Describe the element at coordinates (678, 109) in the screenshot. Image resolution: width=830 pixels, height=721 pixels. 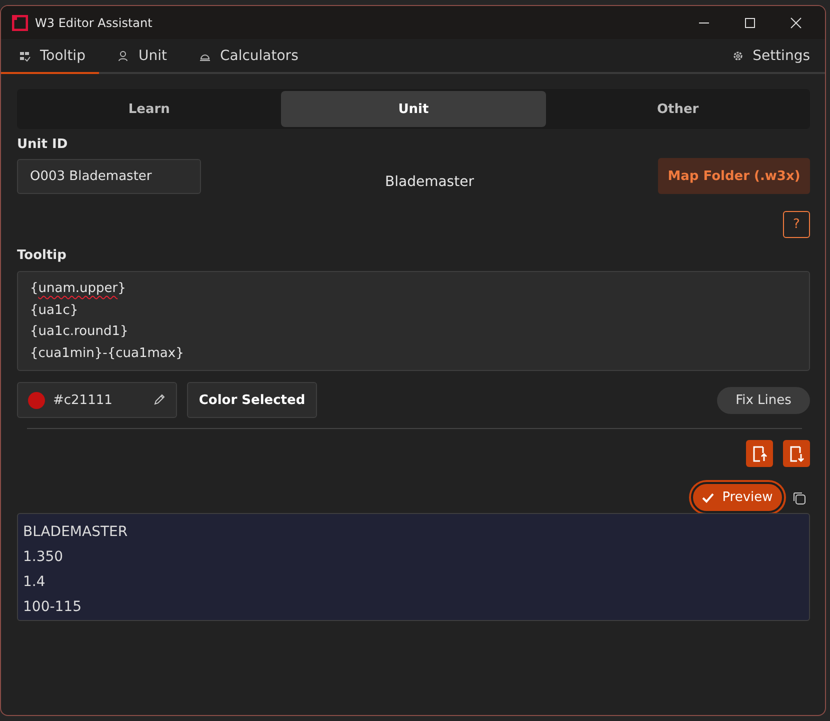
I see `segment-tab: Other` at that location.